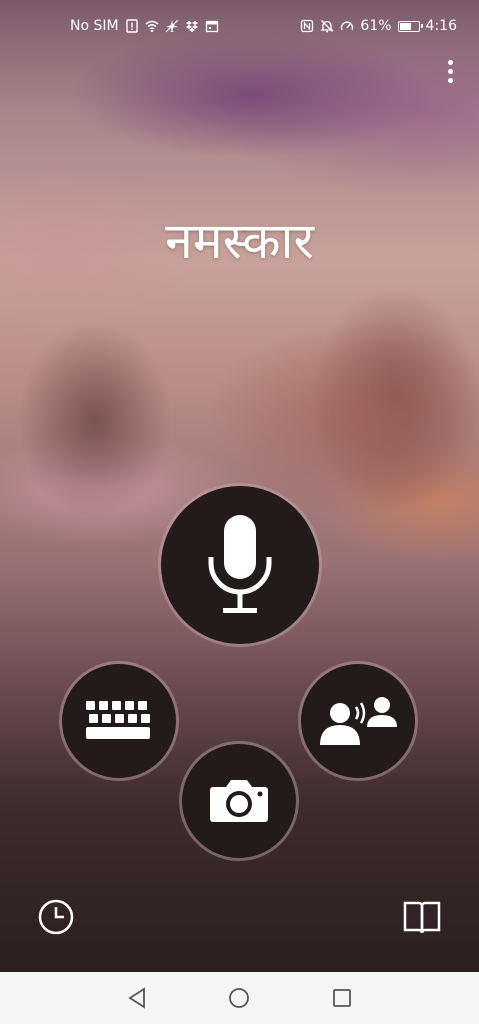 The height and width of the screenshot is (1024, 479). I want to click on camera-icon, so click(239, 801).